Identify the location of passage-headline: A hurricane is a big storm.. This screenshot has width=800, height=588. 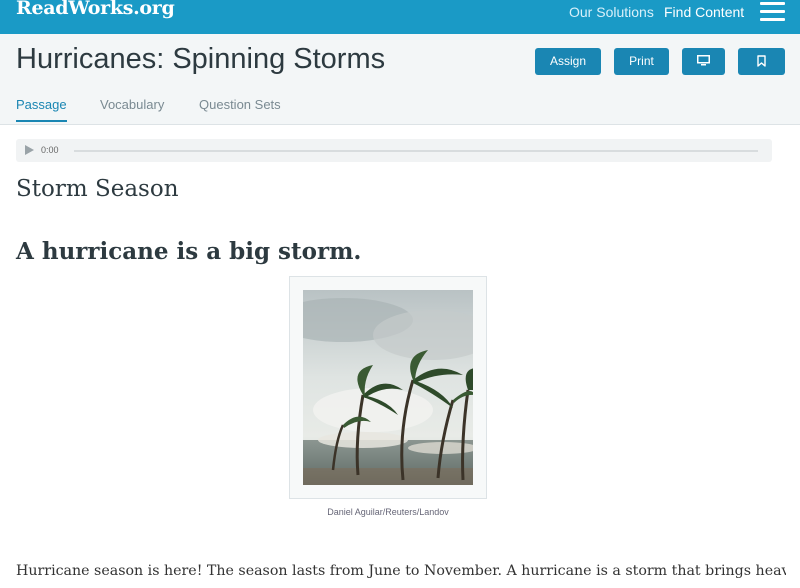
(189, 251).